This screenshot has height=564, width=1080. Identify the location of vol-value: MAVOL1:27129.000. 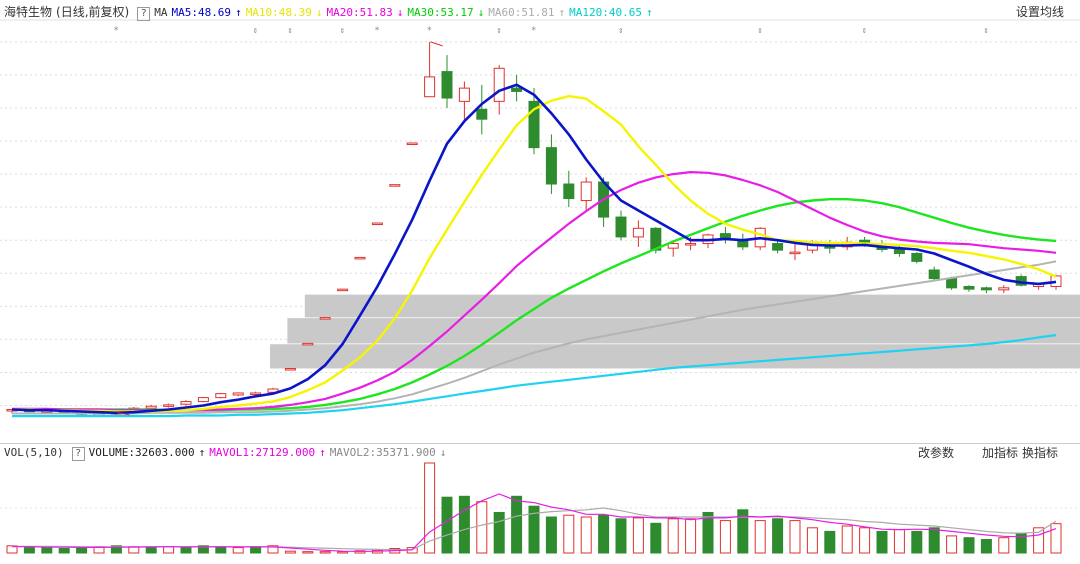
(262, 452).